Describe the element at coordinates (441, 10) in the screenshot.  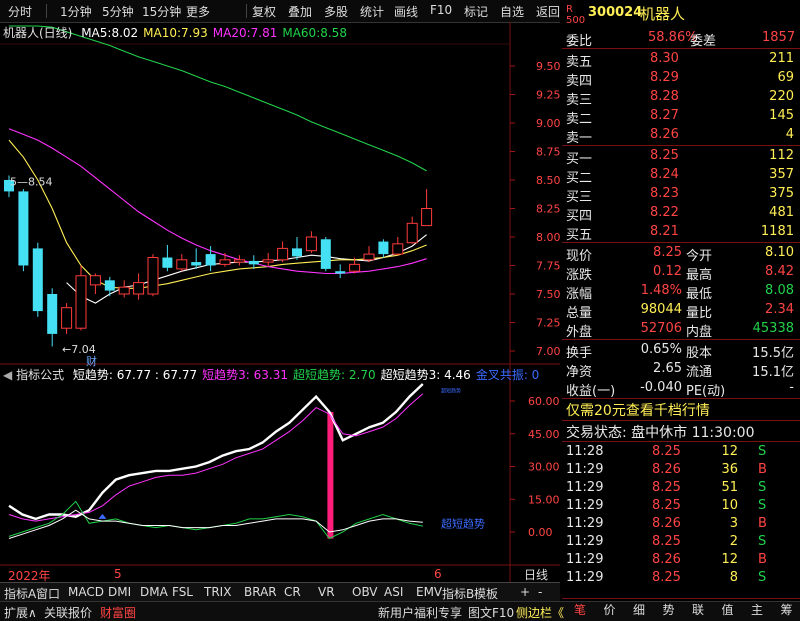
I see `toolbar-item-10: F10` at that location.